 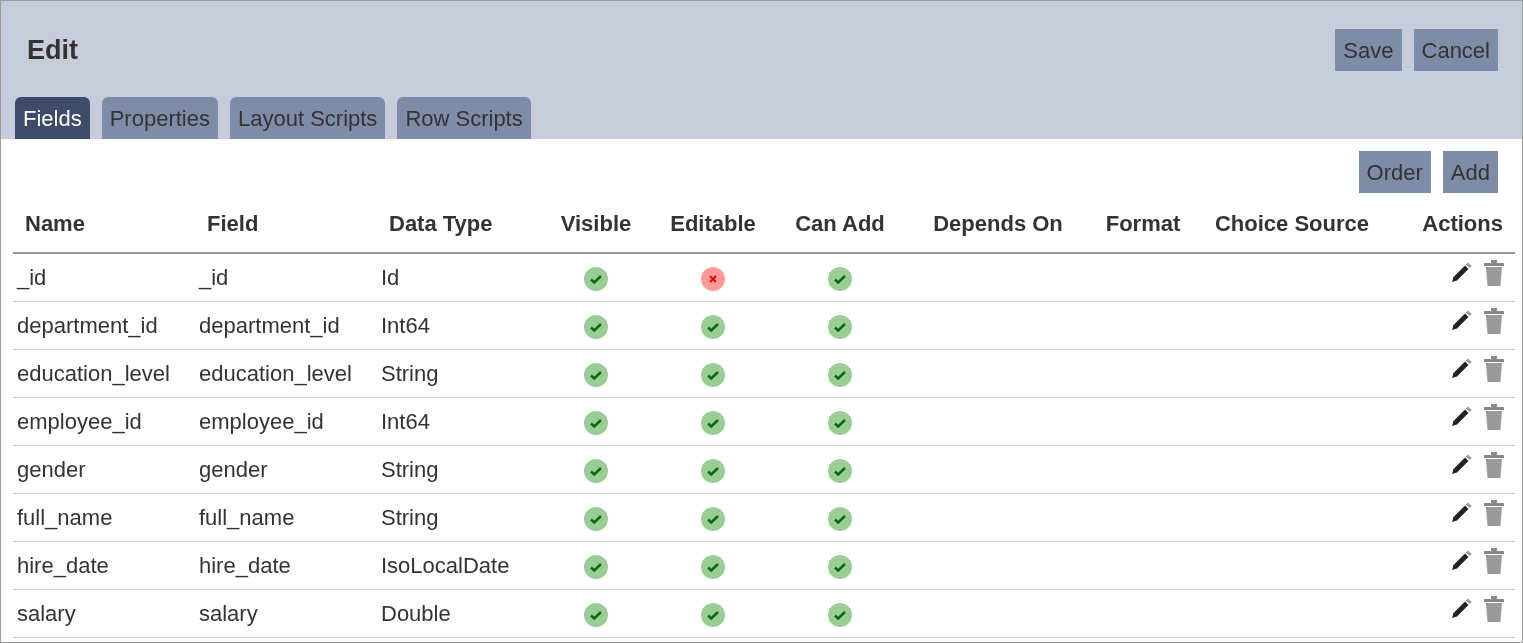 What do you see at coordinates (52, 118) in the screenshot?
I see `tab: Fields` at bounding box center [52, 118].